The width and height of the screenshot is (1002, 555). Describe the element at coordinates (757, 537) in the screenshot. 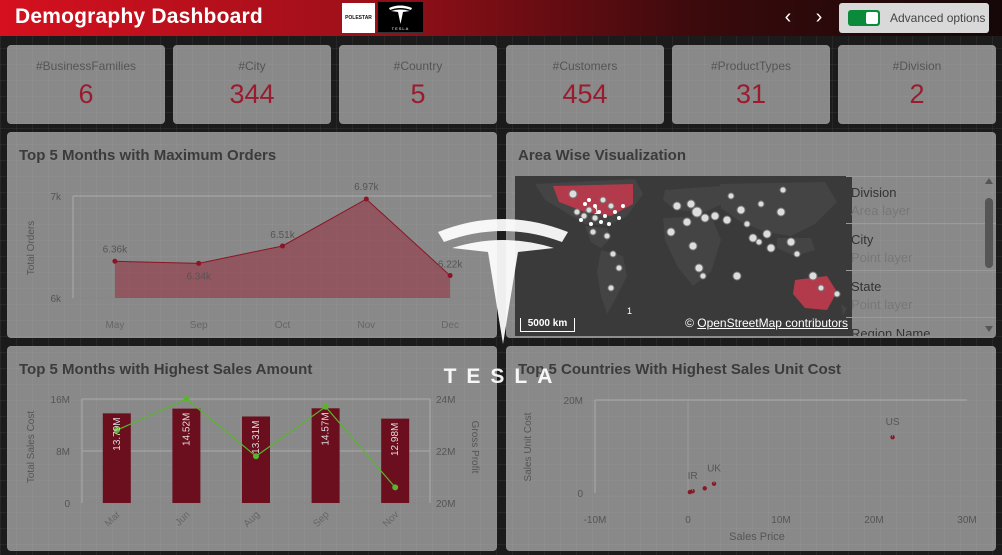

I see `x-axis-label: Sales Price` at that location.